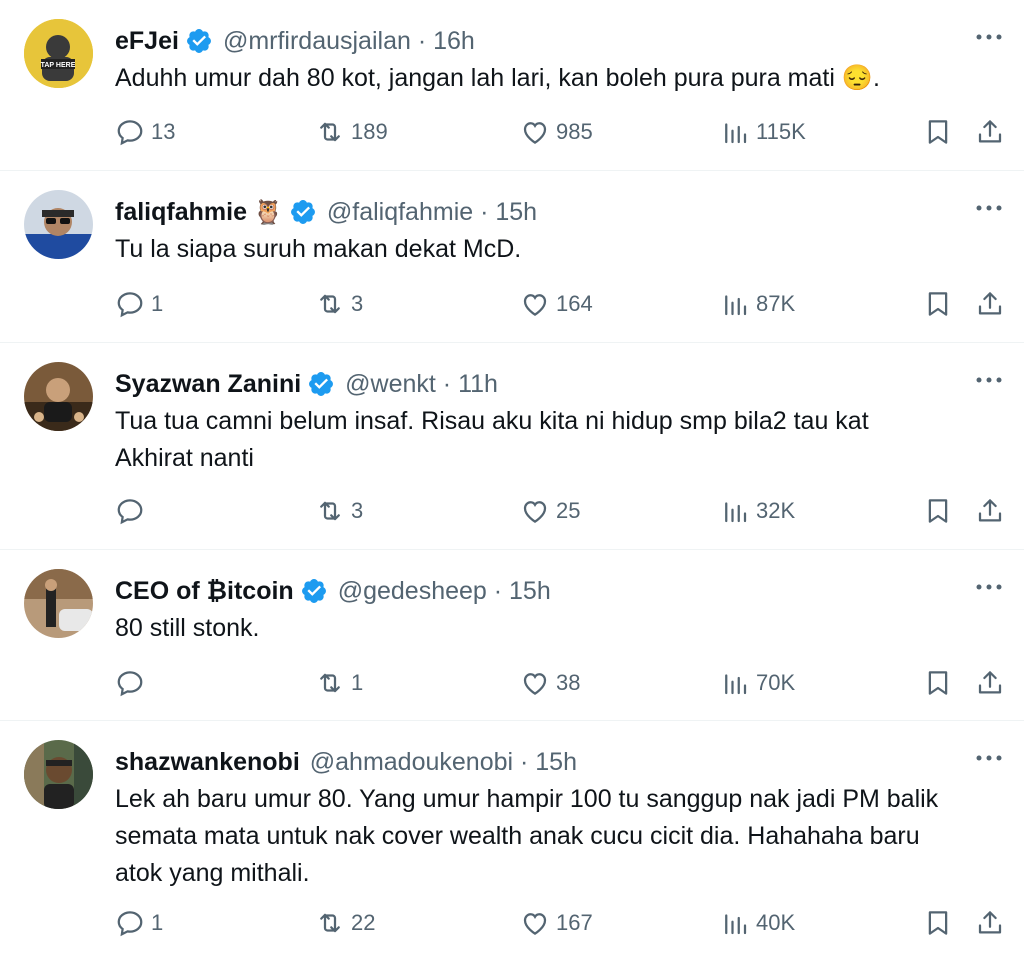  I want to click on like-button: 985, so click(556, 132).